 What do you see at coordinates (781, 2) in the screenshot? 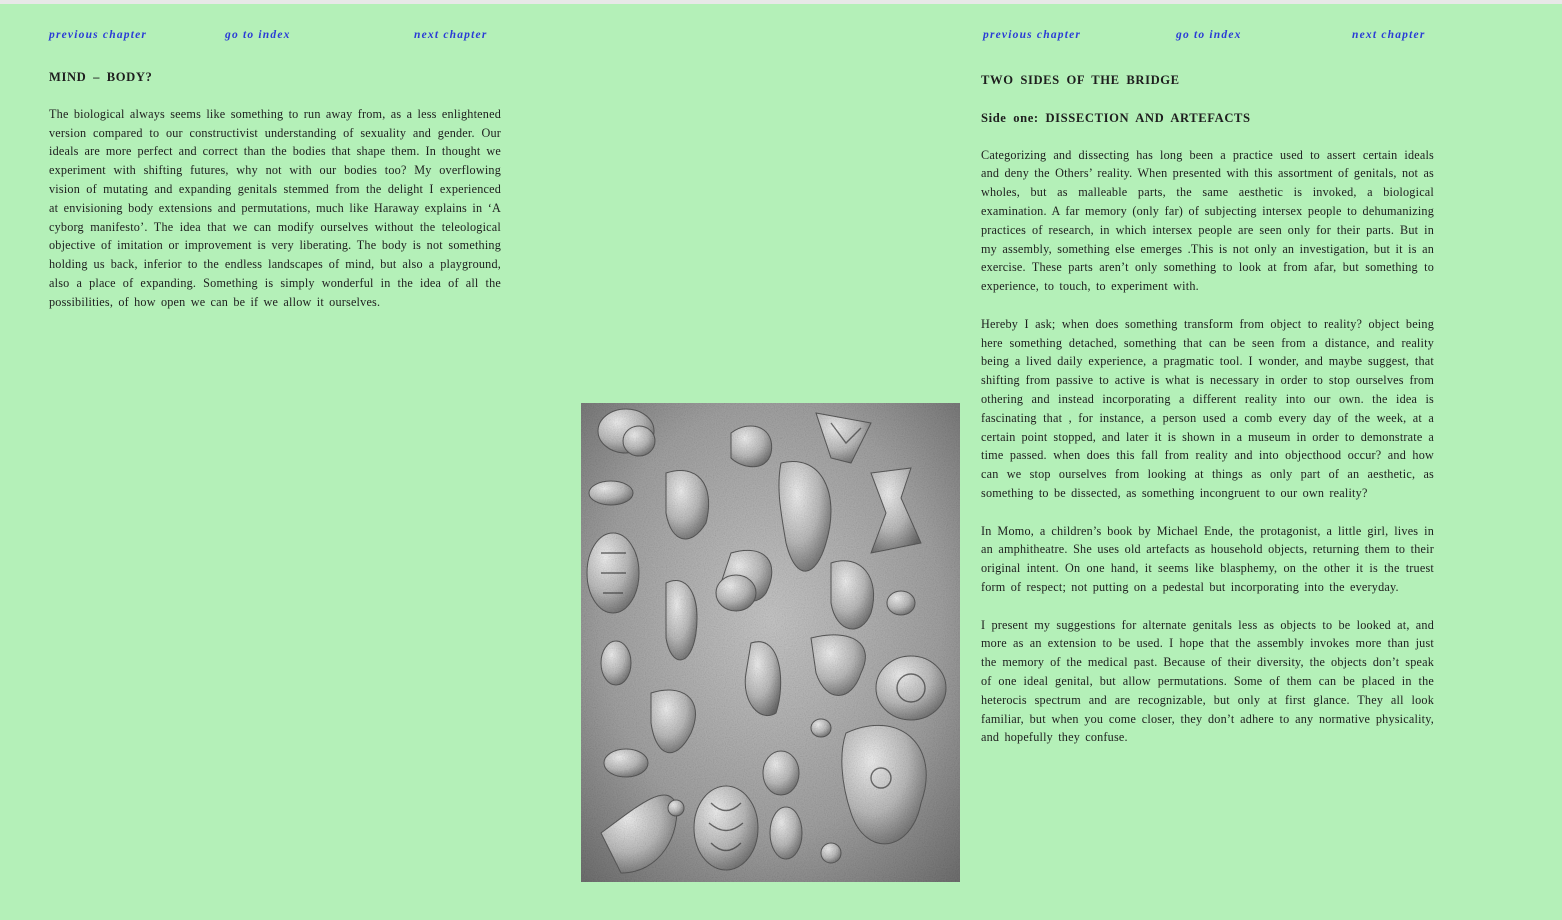
I see `browser-top-edge` at bounding box center [781, 2].